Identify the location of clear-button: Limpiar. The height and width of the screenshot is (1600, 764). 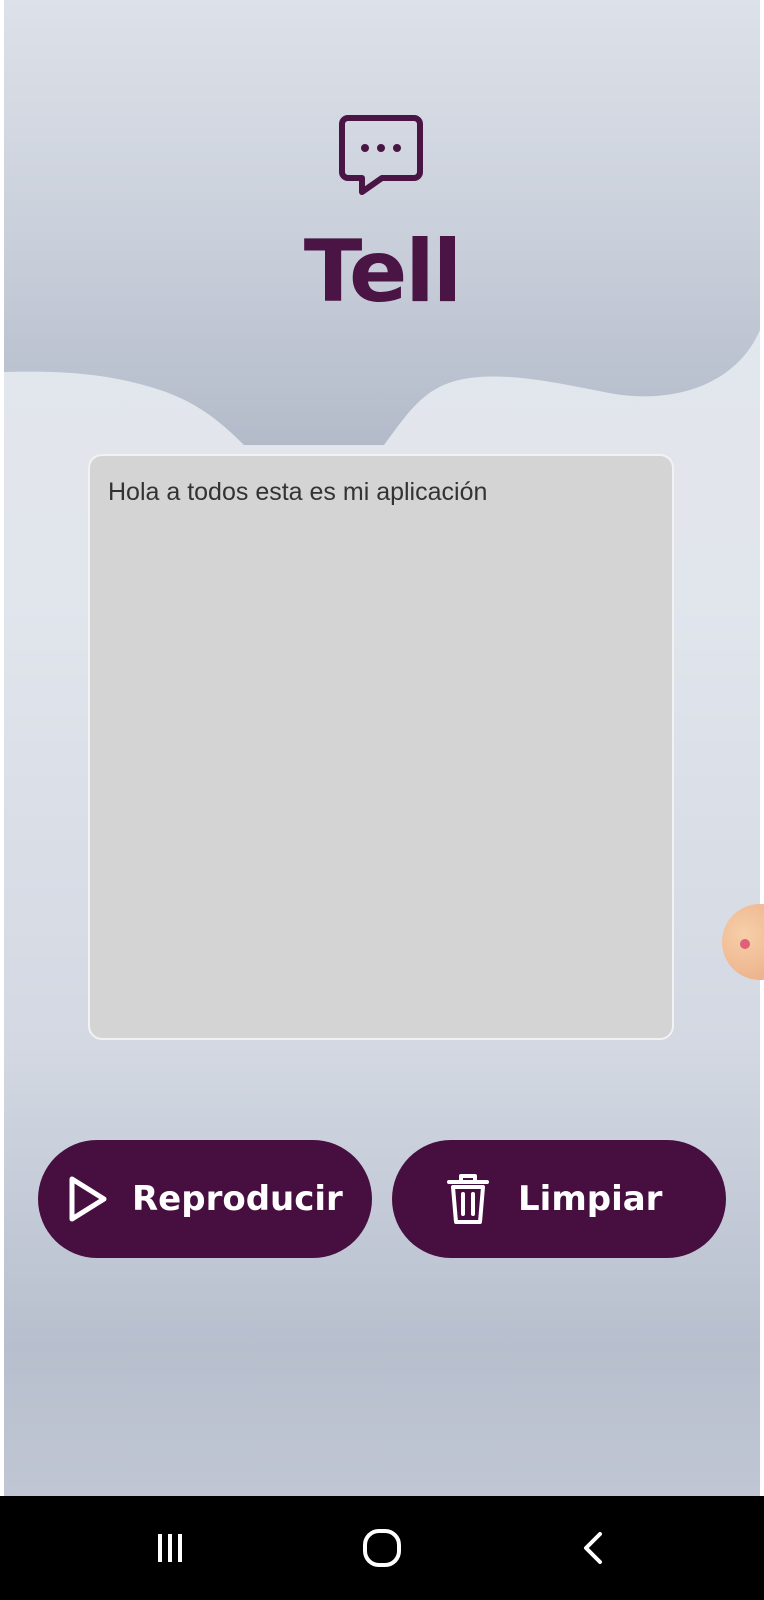
(559, 1199).